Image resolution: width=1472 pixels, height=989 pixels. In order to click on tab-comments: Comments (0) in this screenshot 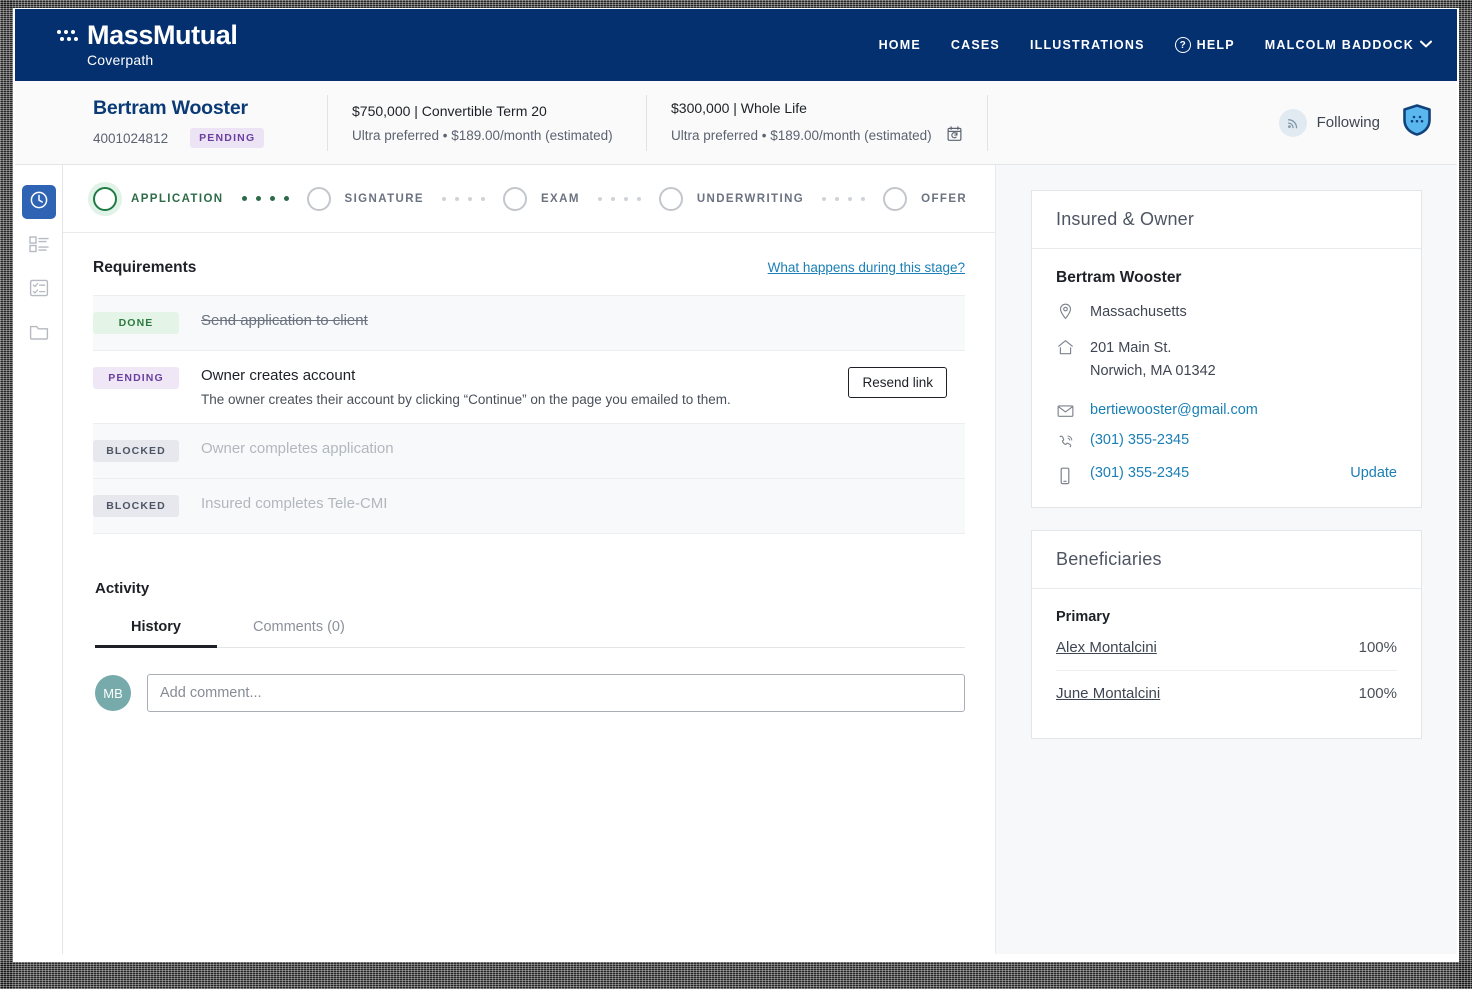, I will do `click(299, 633)`.